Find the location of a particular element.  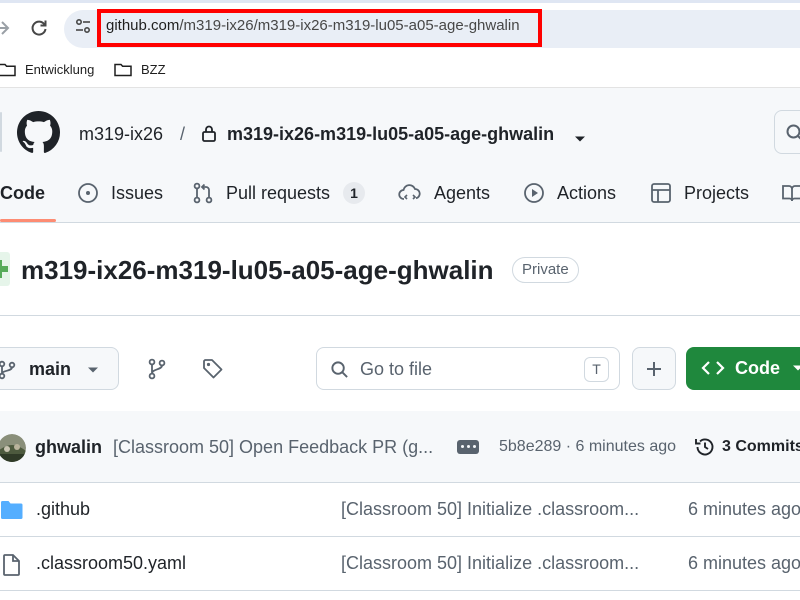

tab-code: Code is located at coordinates (22, 193).